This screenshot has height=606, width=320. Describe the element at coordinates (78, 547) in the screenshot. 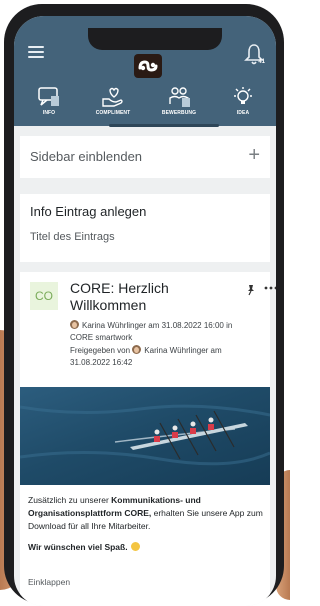

I see `post-closing-text: Wir wünschen viel Spaß.` at that location.